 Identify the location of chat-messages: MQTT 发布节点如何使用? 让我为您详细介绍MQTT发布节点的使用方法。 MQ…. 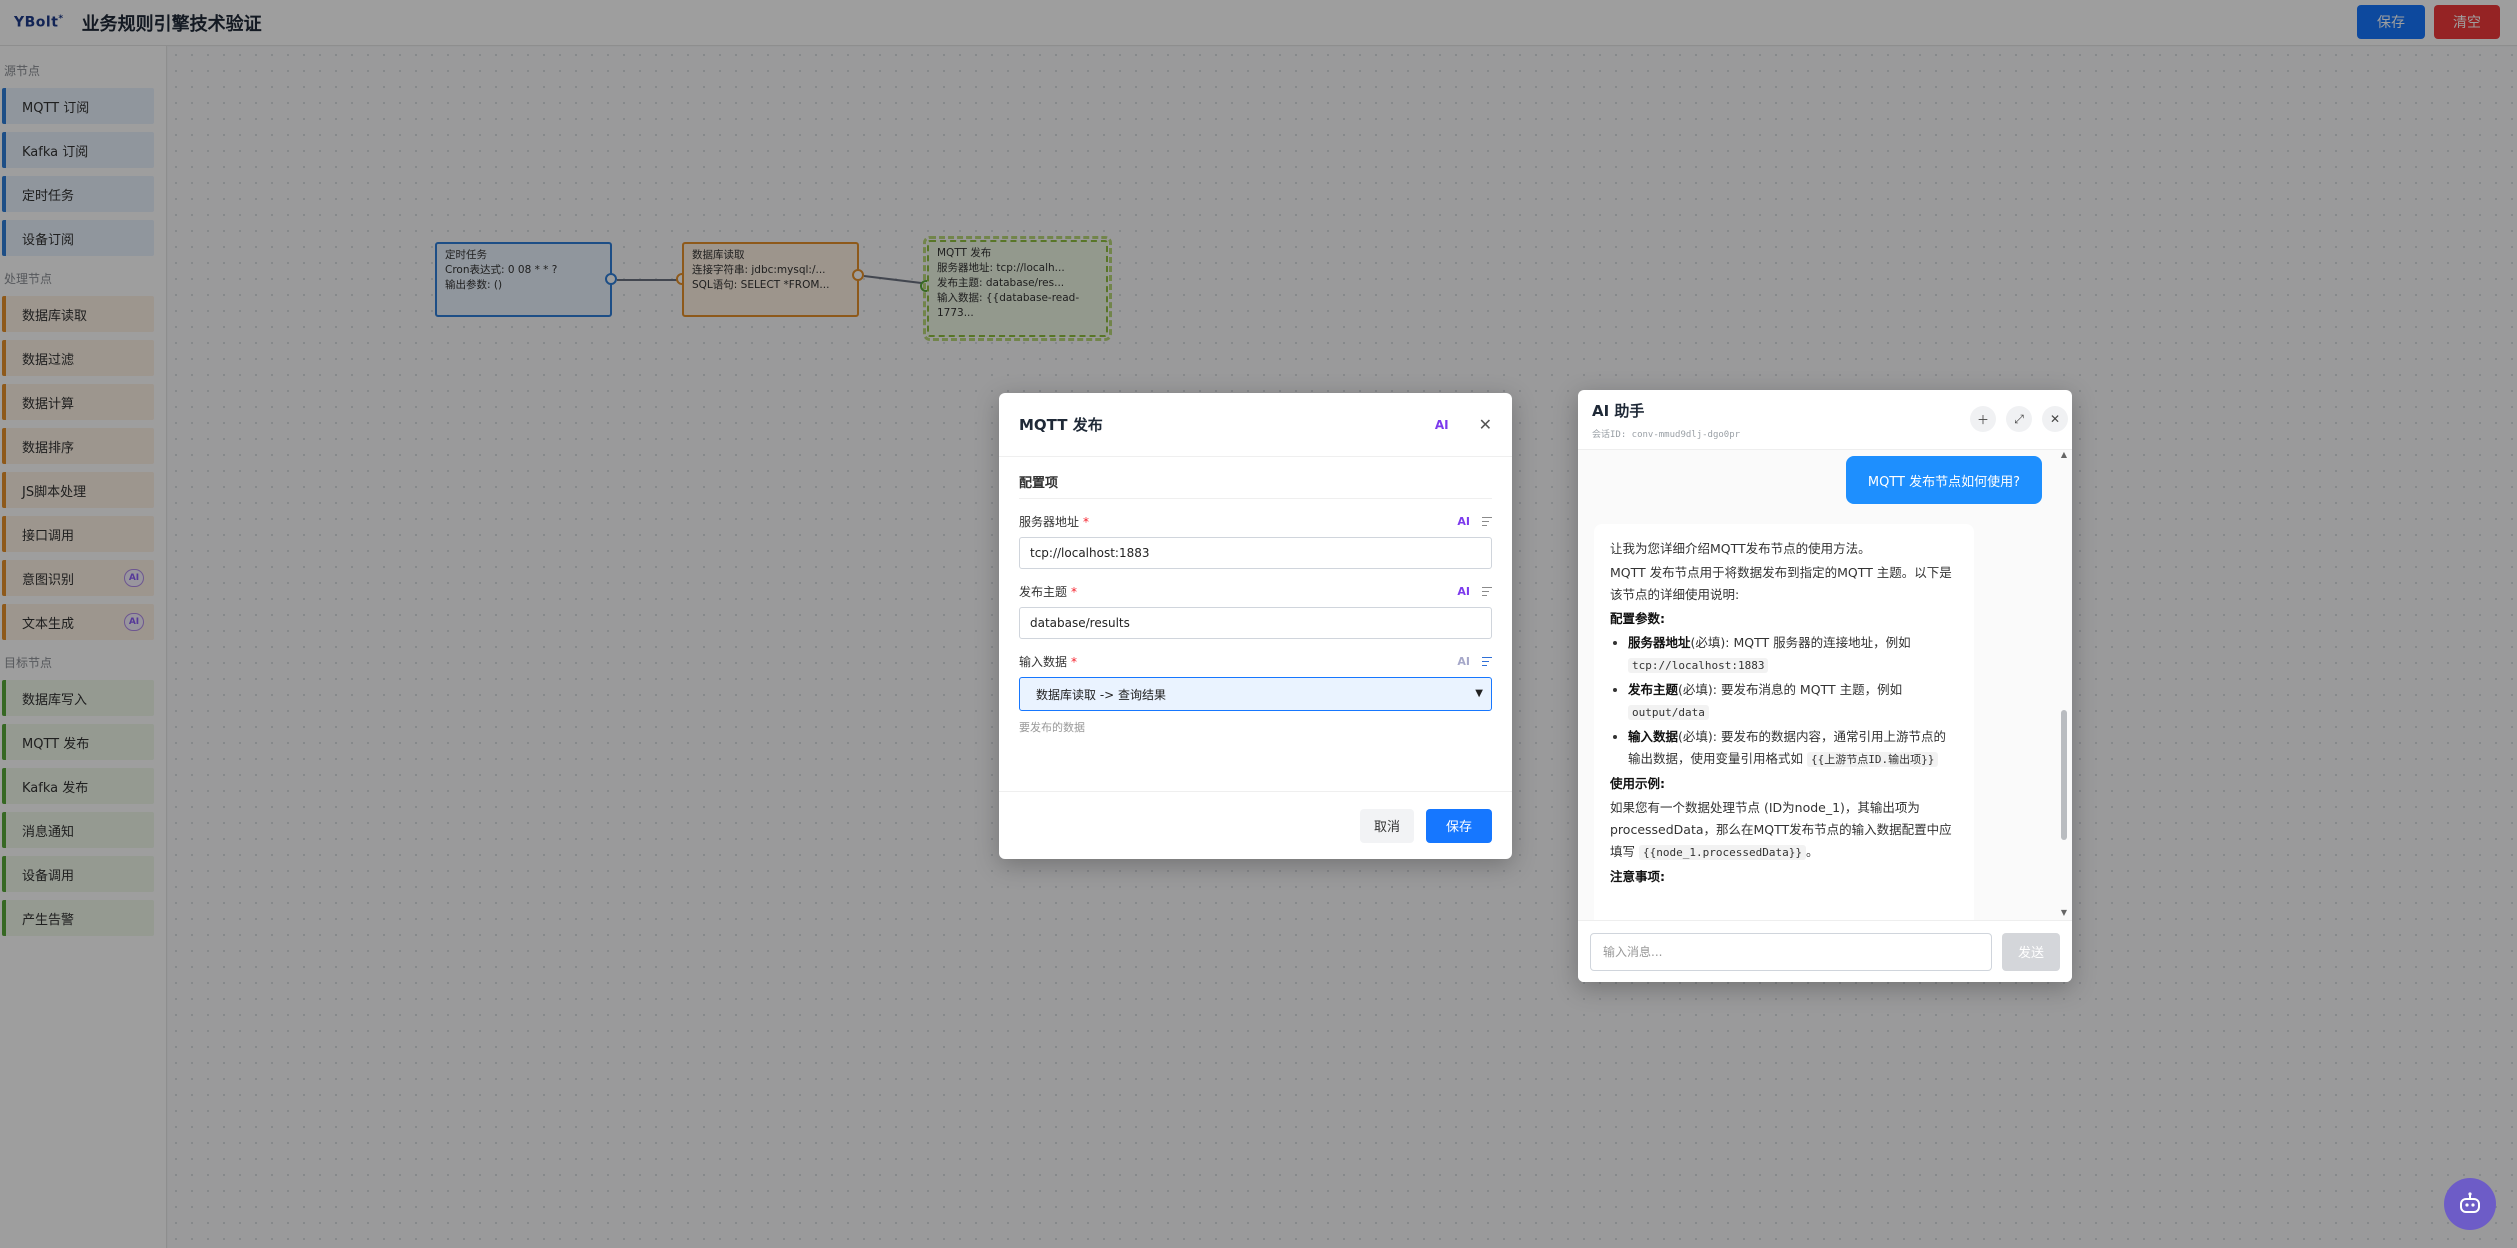
(1825, 685).